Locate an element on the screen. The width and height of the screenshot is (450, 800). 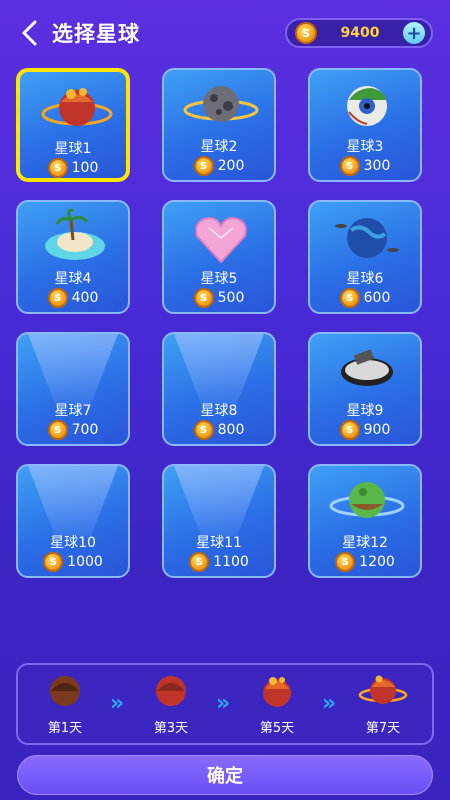
price-value: 900 is located at coordinates (377, 430).